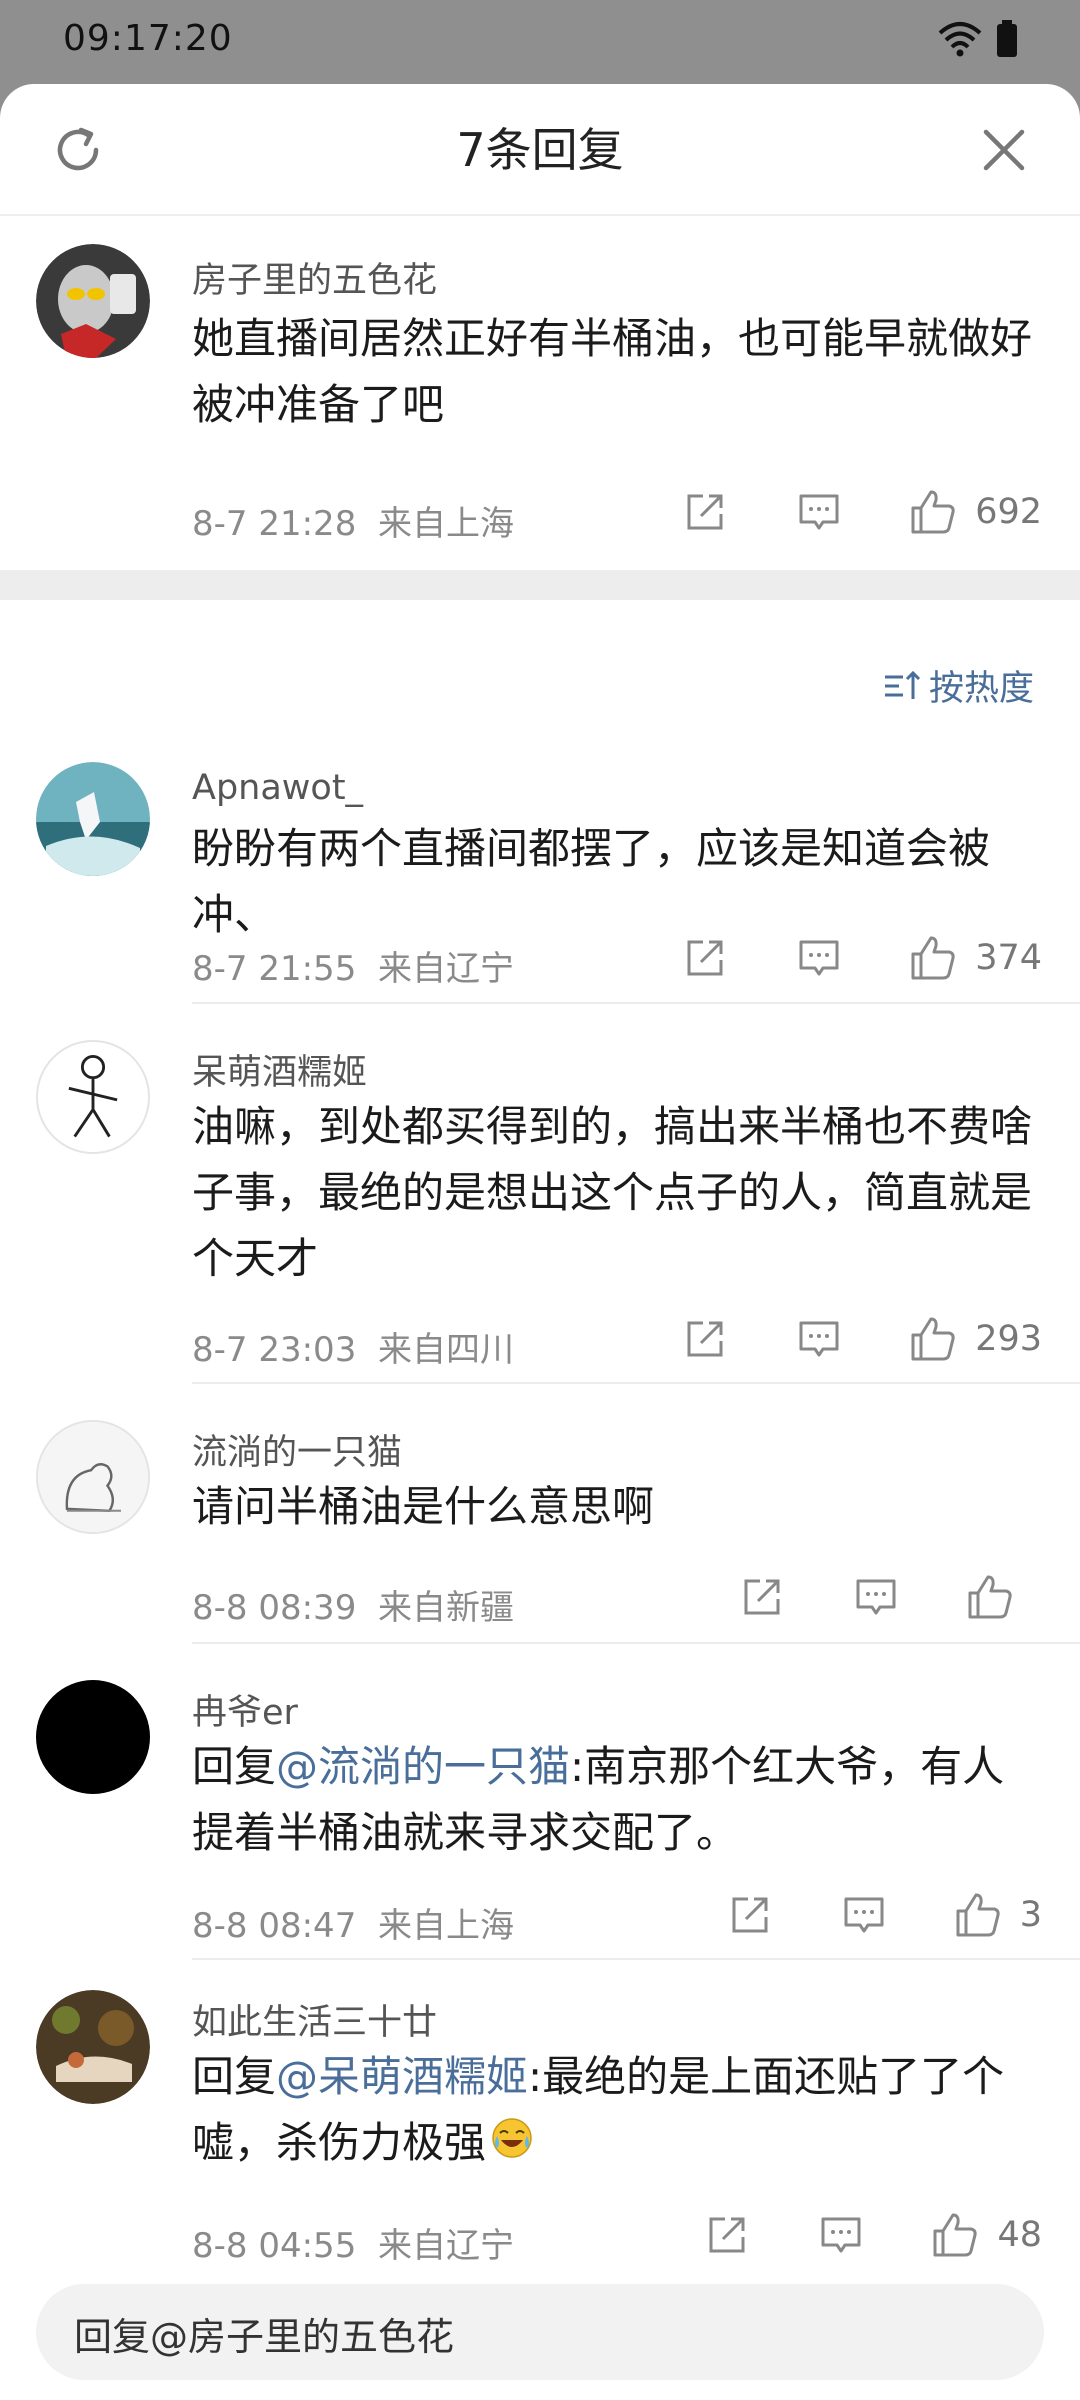 The width and height of the screenshot is (1080, 2400). I want to click on like-button: 3, so click(997, 1915).